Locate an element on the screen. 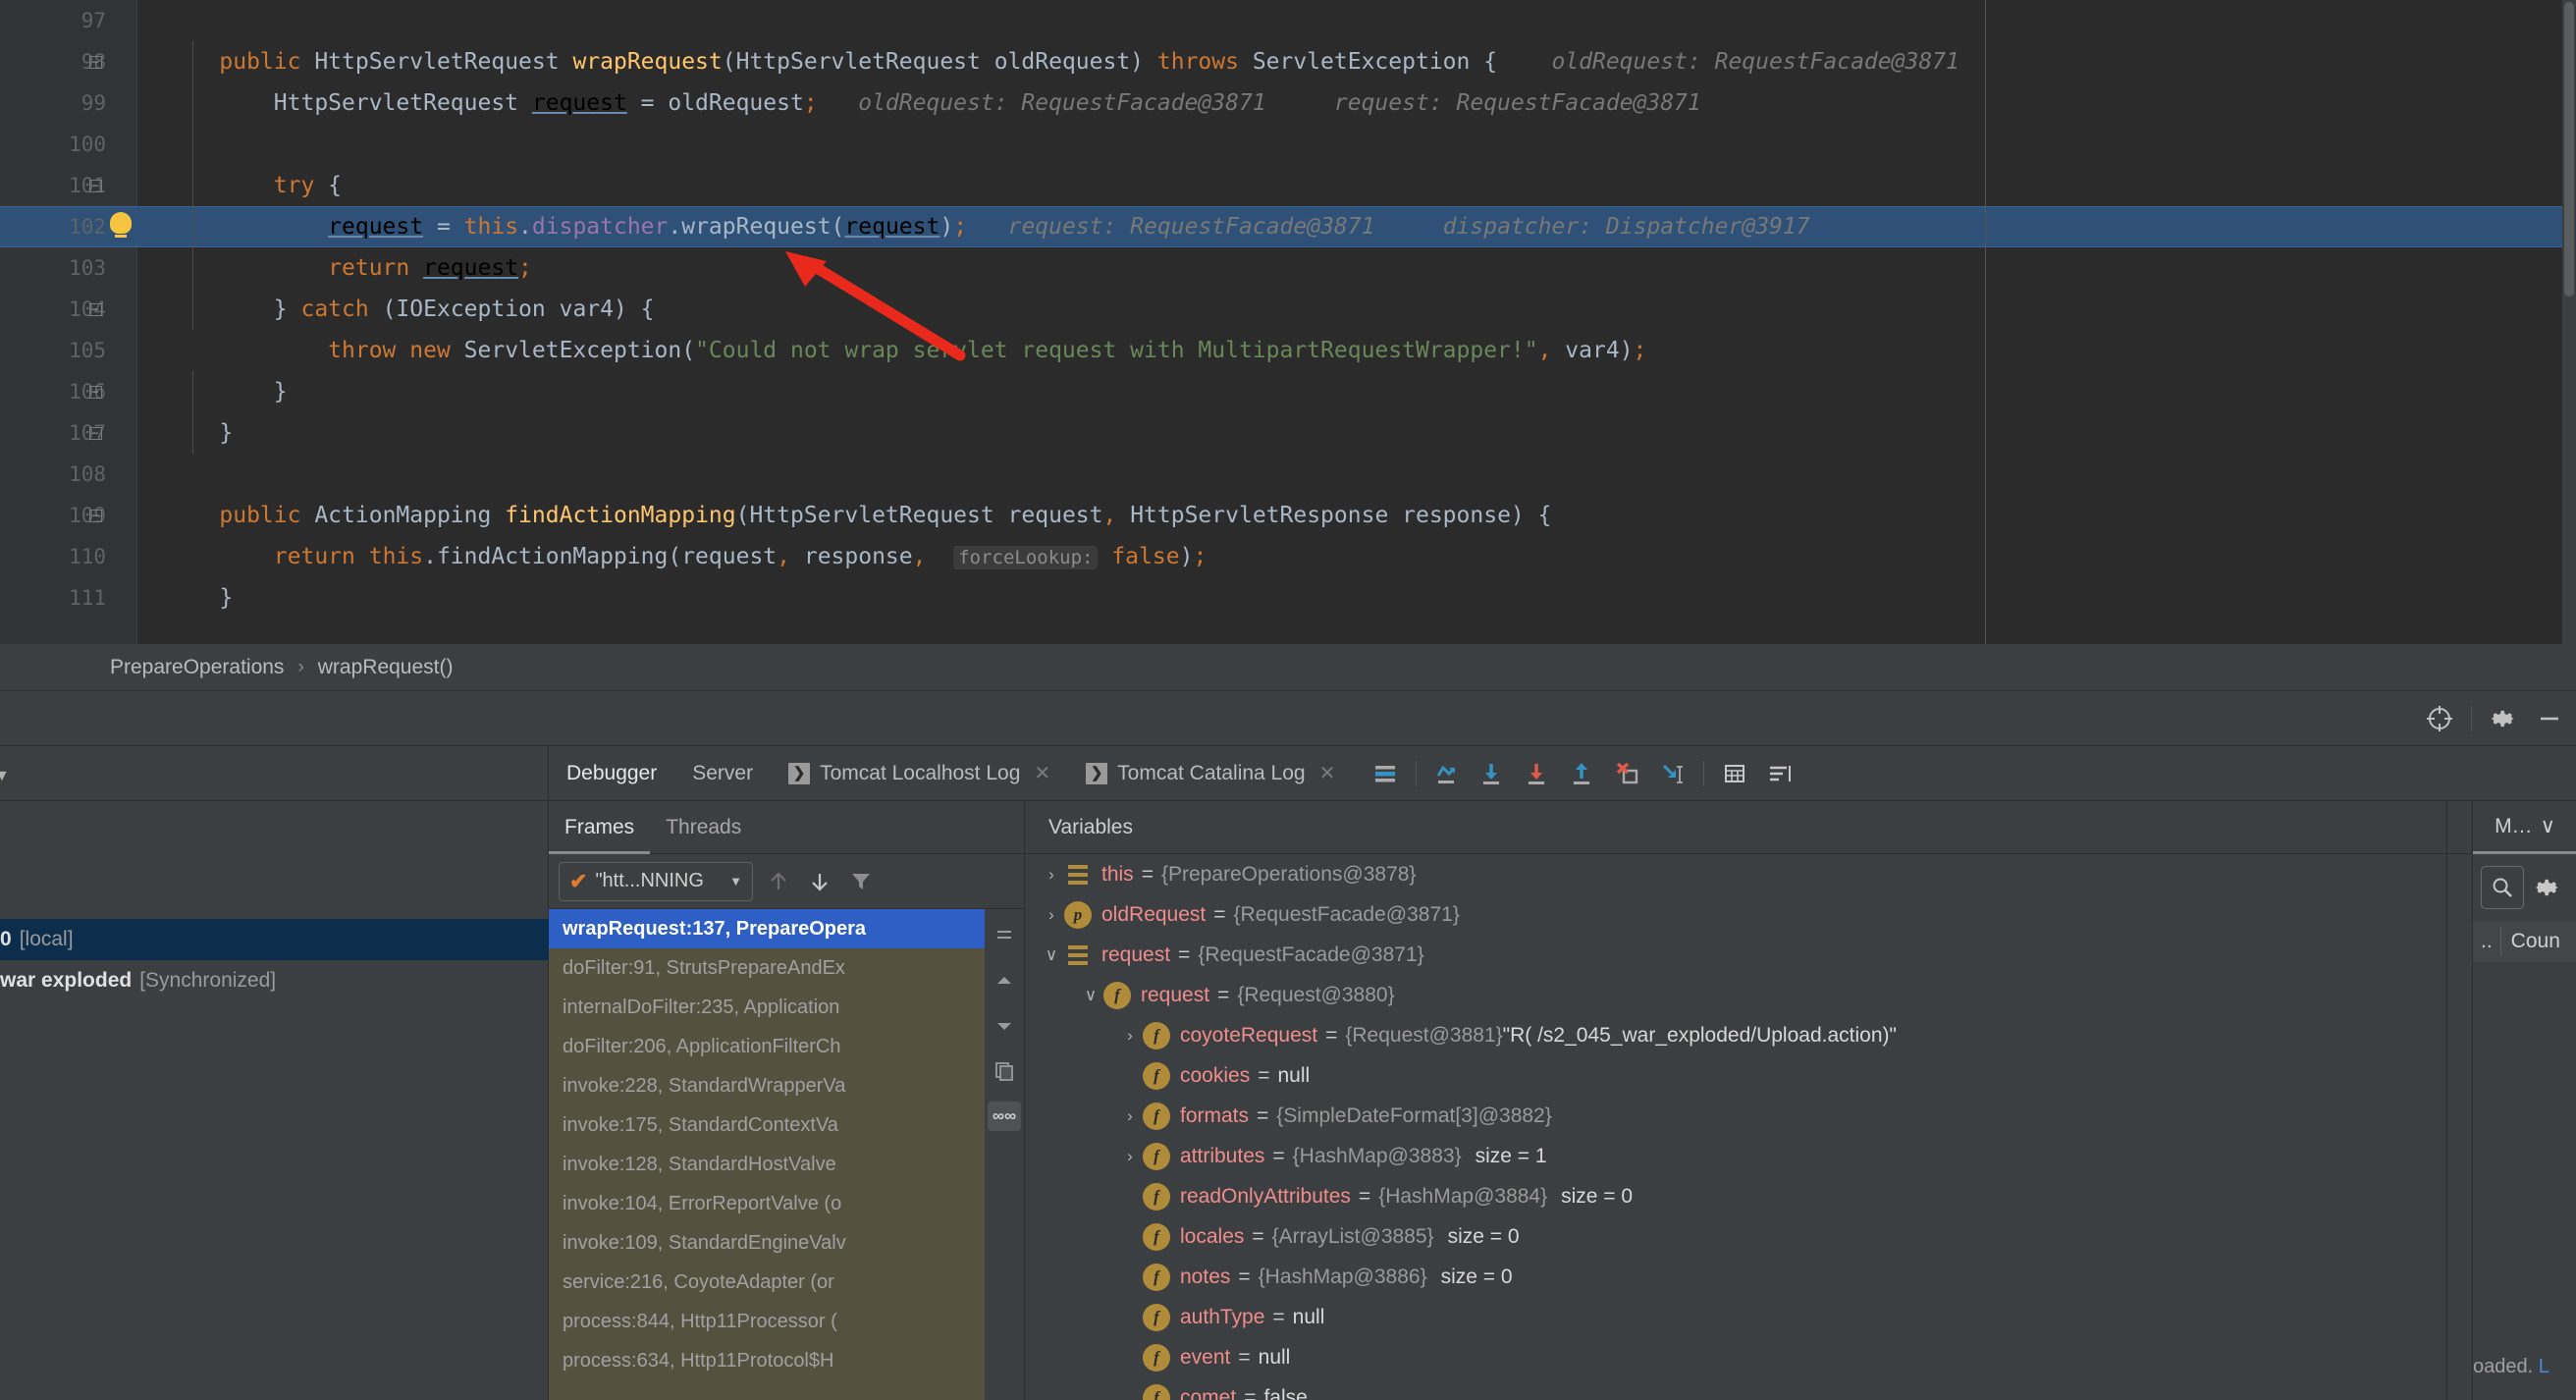  variable-row: ∨ request = {RequestFacade@3871} is located at coordinates (1749, 955).